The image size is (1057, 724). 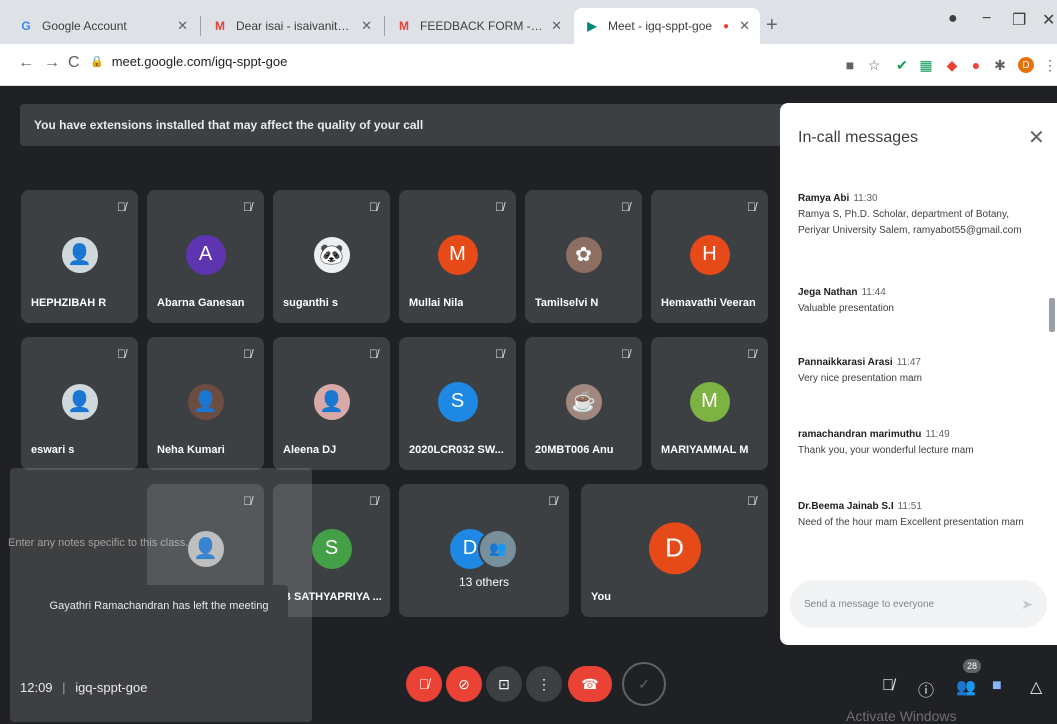 I want to click on more-options-button: ⋮, so click(x=544, y=684).